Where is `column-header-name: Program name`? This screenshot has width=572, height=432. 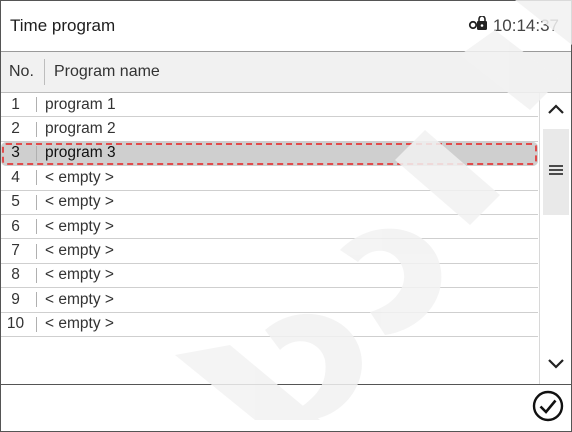
column-header-name: Program name is located at coordinates (107, 71).